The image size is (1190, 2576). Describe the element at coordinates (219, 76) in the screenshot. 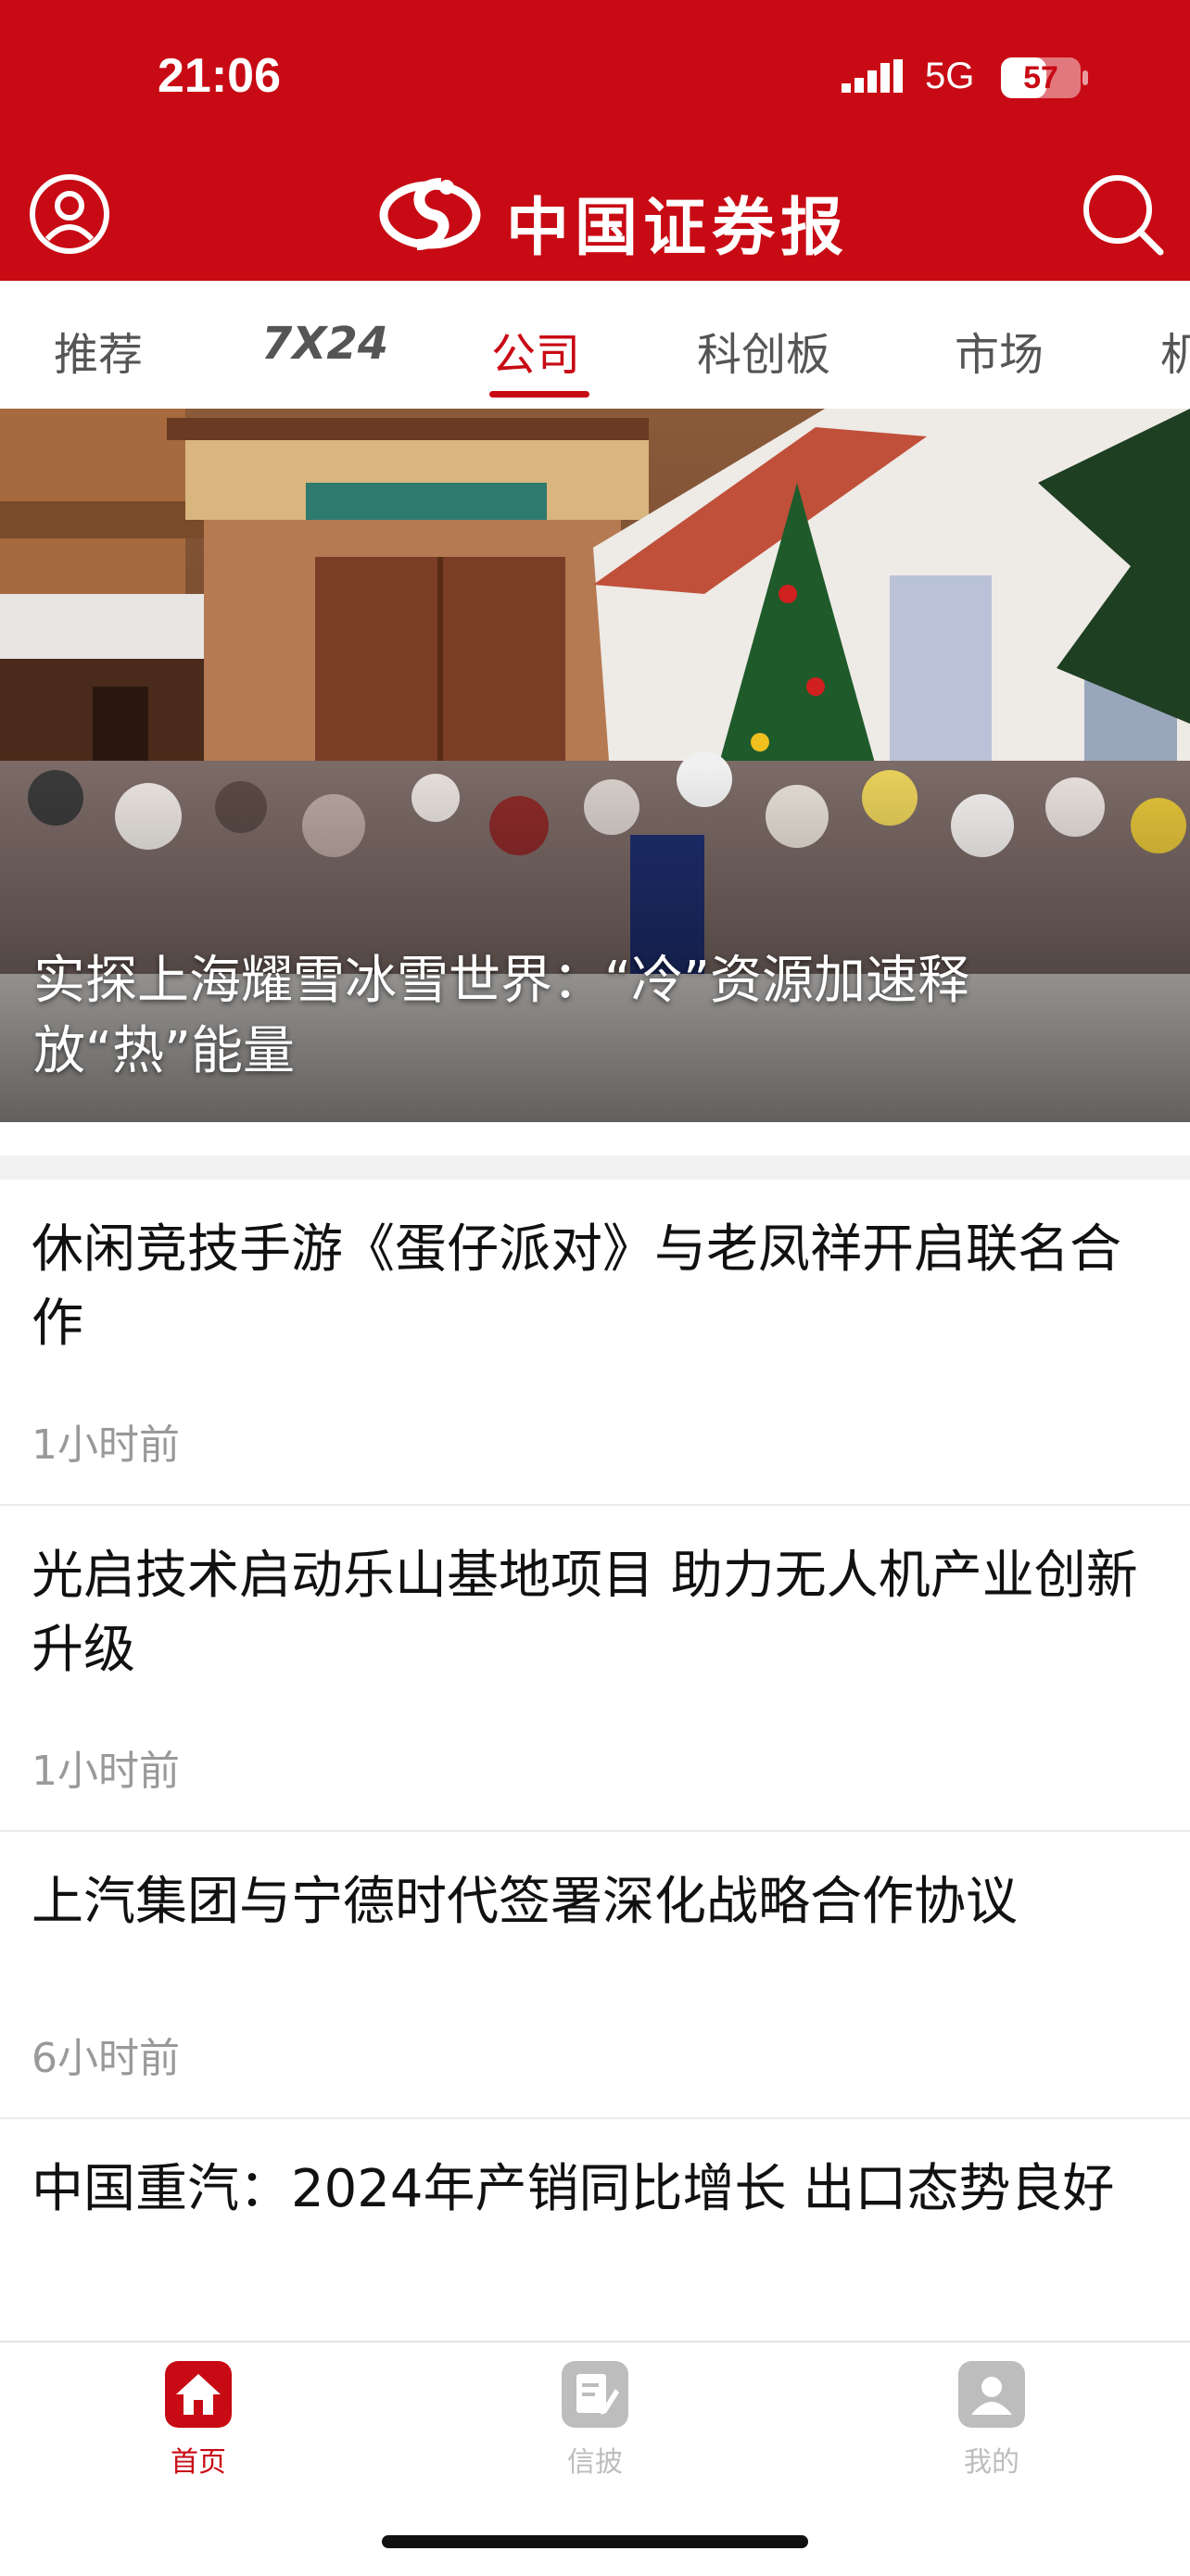

I see `status-time: 21:06` at that location.